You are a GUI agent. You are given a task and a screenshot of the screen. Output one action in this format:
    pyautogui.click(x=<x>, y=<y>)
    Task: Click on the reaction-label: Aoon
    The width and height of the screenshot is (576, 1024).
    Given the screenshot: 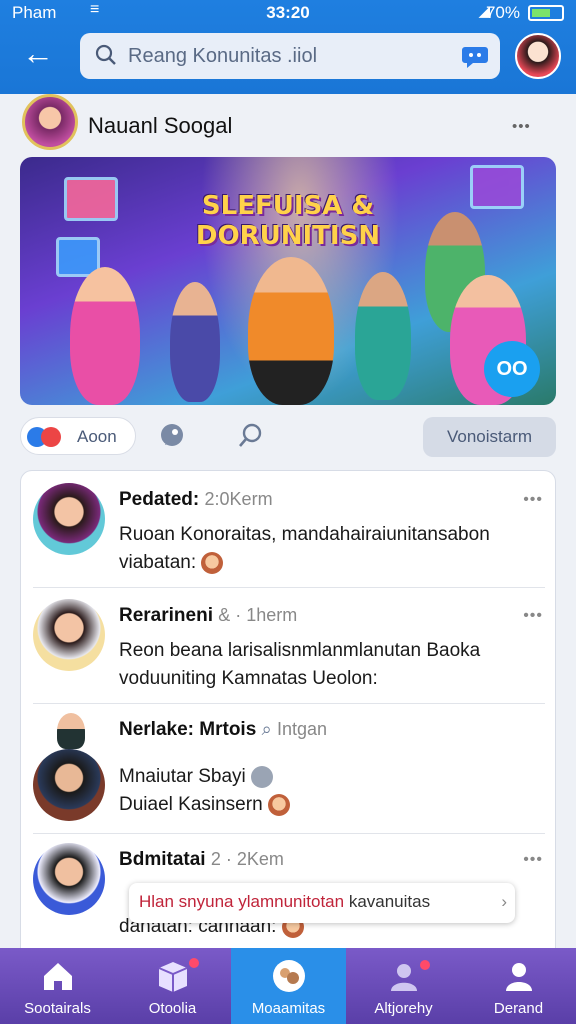 What is the action you would take?
    pyautogui.click(x=97, y=436)
    